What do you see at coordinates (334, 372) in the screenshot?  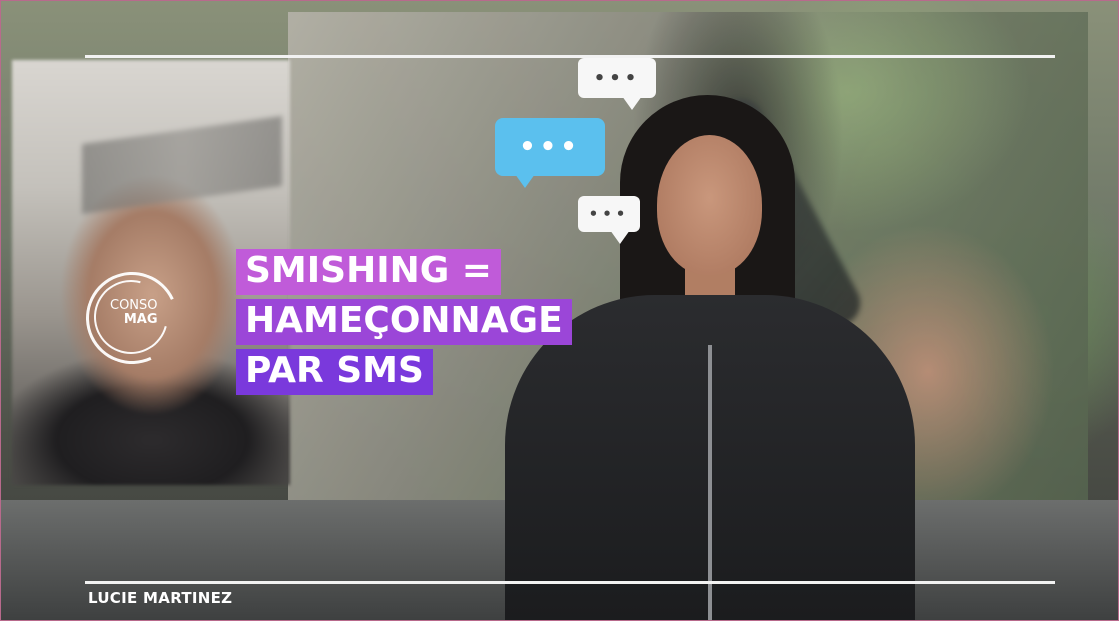 I see `title-line-3: PAR SMS` at bounding box center [334, 372].